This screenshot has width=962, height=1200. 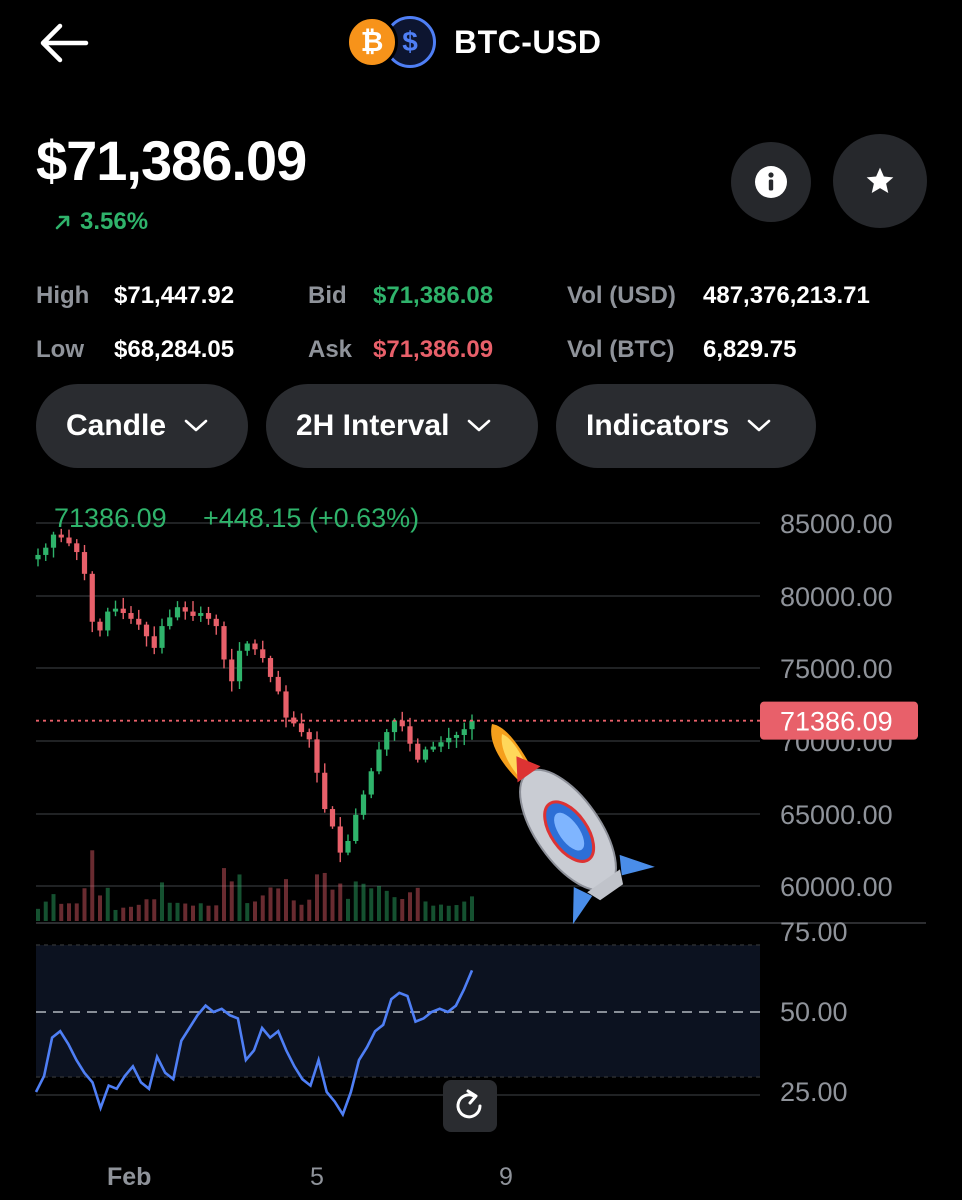 What do you see at coordinates (433, 349) in the screenshot?
I see `ask-value: $71,386.09` at bounding box center [433, 349].